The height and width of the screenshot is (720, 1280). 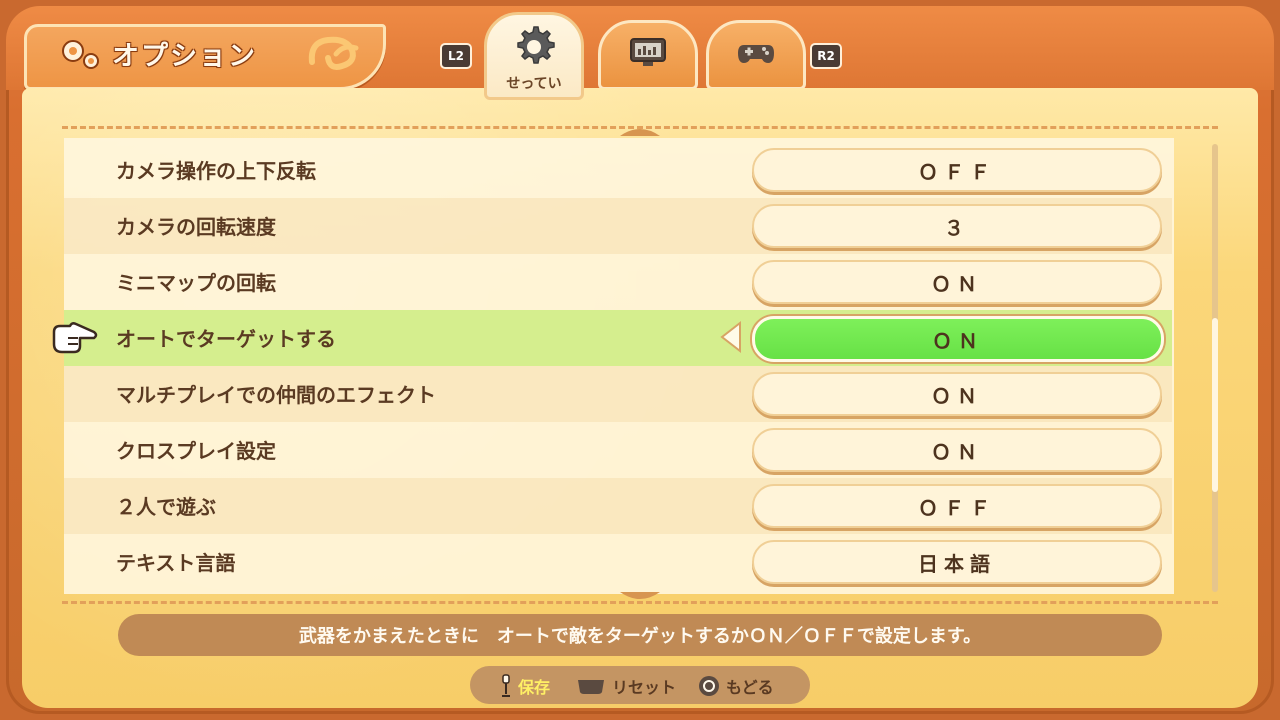 I want to click on tab-display, so click(x=648, y=55).